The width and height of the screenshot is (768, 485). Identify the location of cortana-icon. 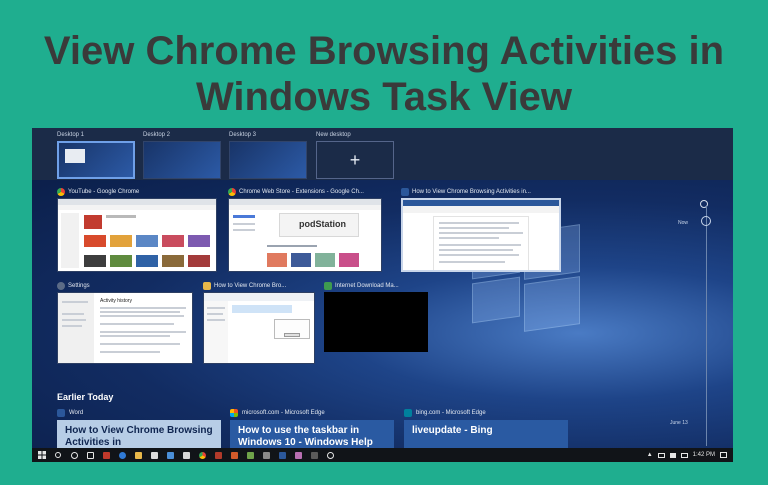
(74, 455).